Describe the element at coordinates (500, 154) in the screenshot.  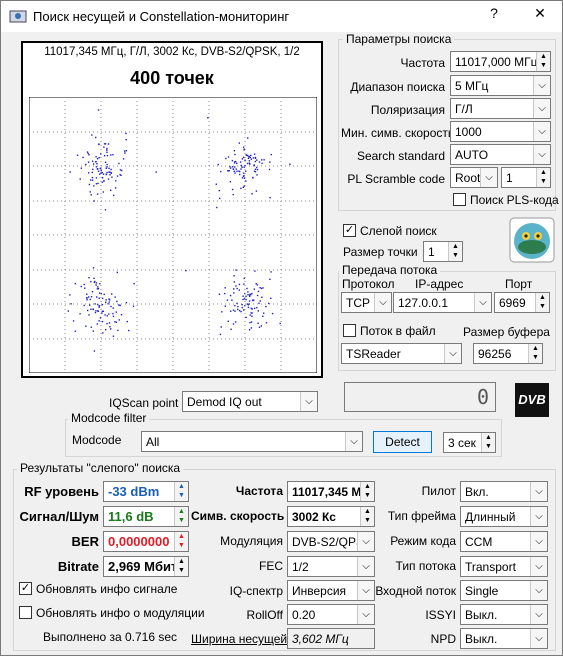
I see `standard-select: AUTO ⌵` at that location.